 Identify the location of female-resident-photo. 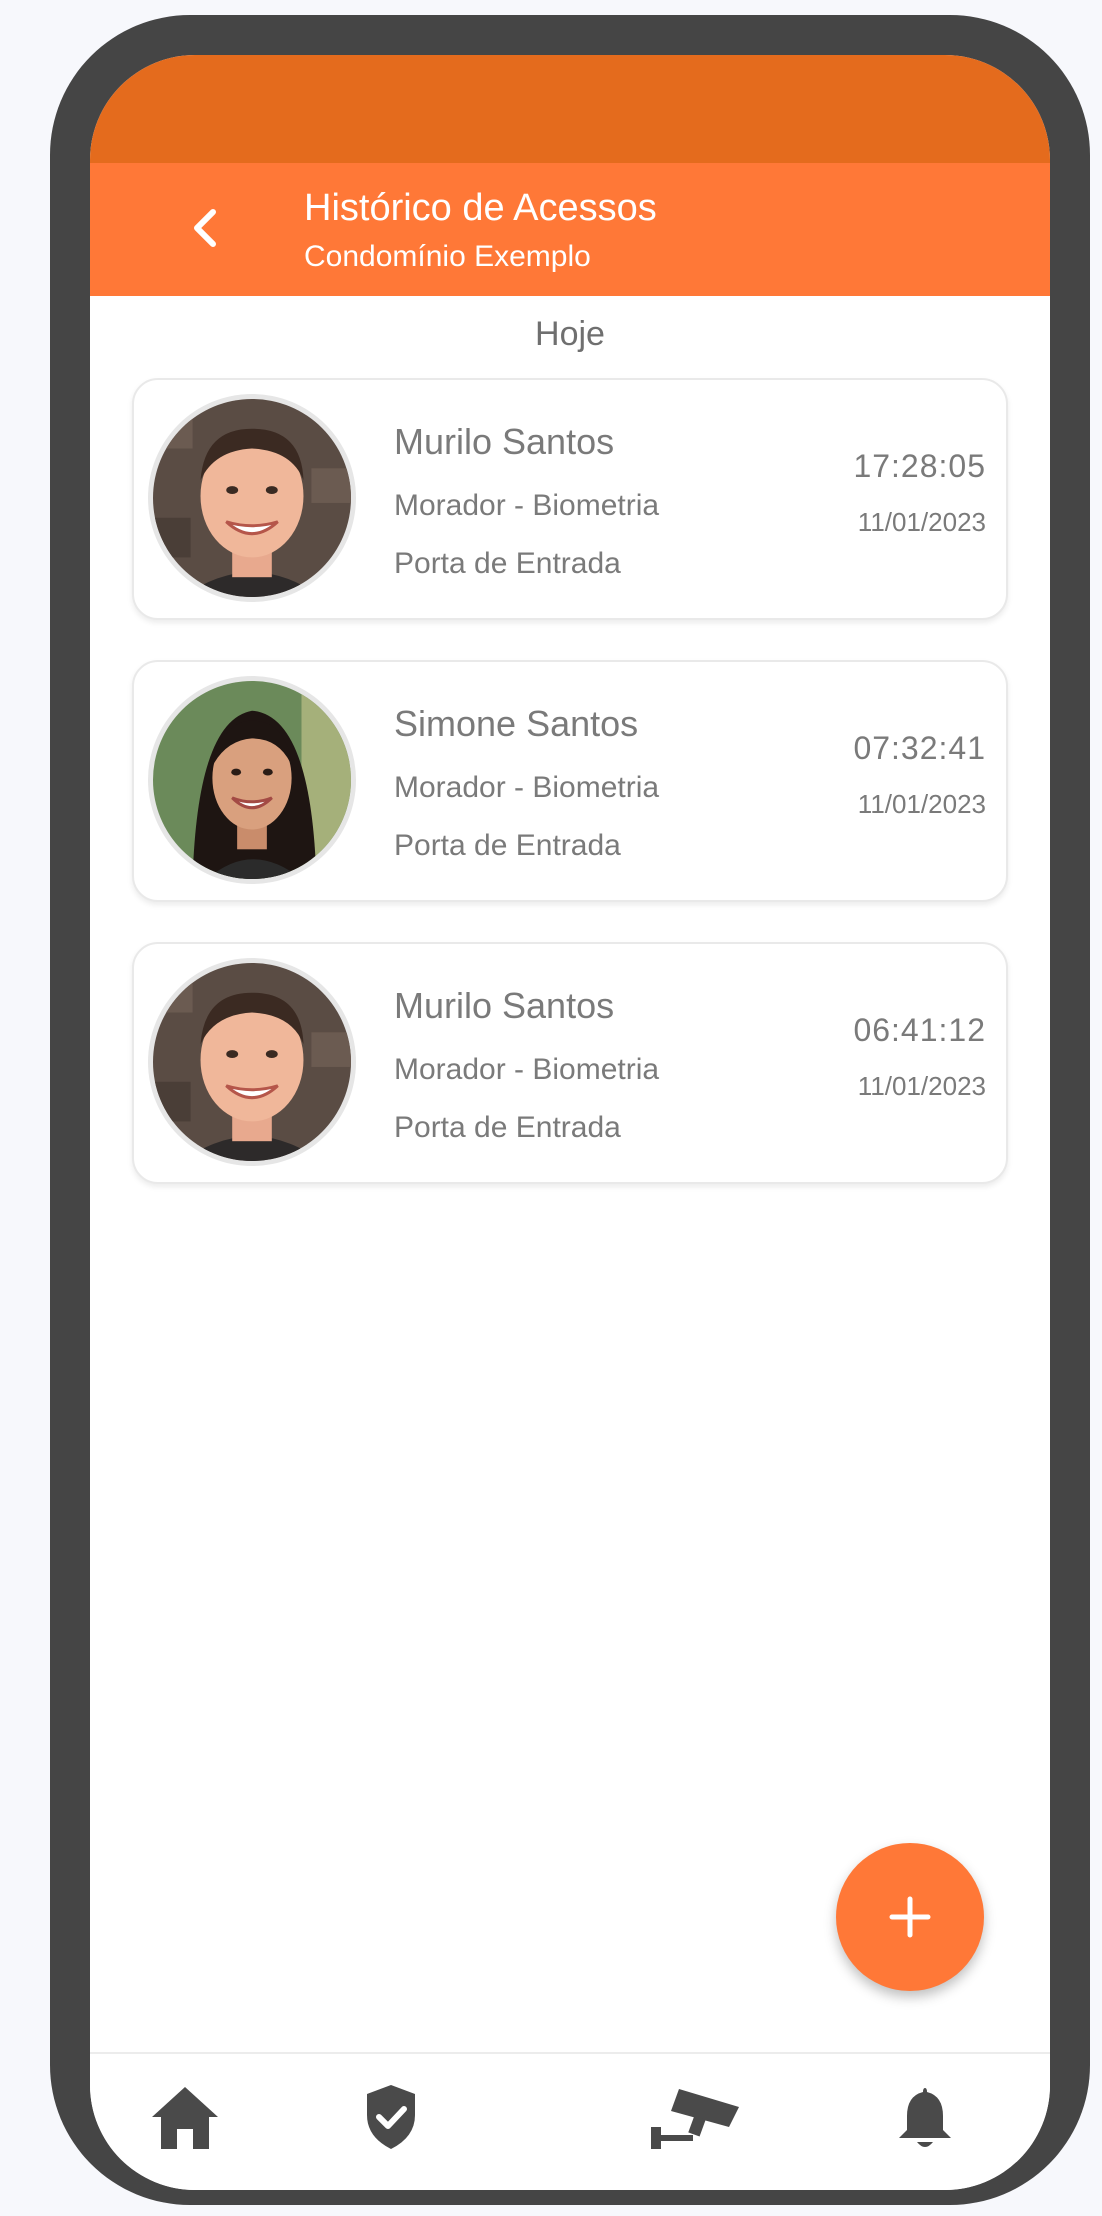
(252, 780).